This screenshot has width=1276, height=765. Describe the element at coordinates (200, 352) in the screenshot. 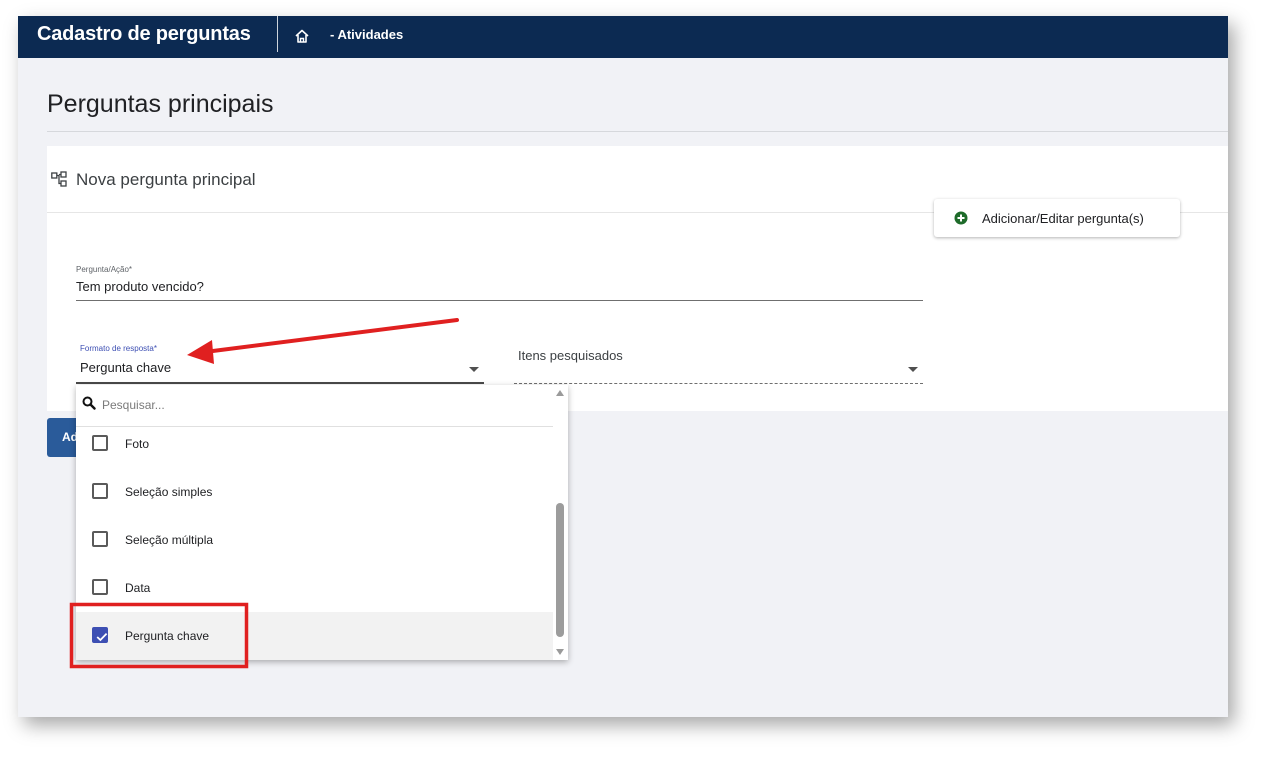

I see `annotation-arrowhead-icon` at that location.